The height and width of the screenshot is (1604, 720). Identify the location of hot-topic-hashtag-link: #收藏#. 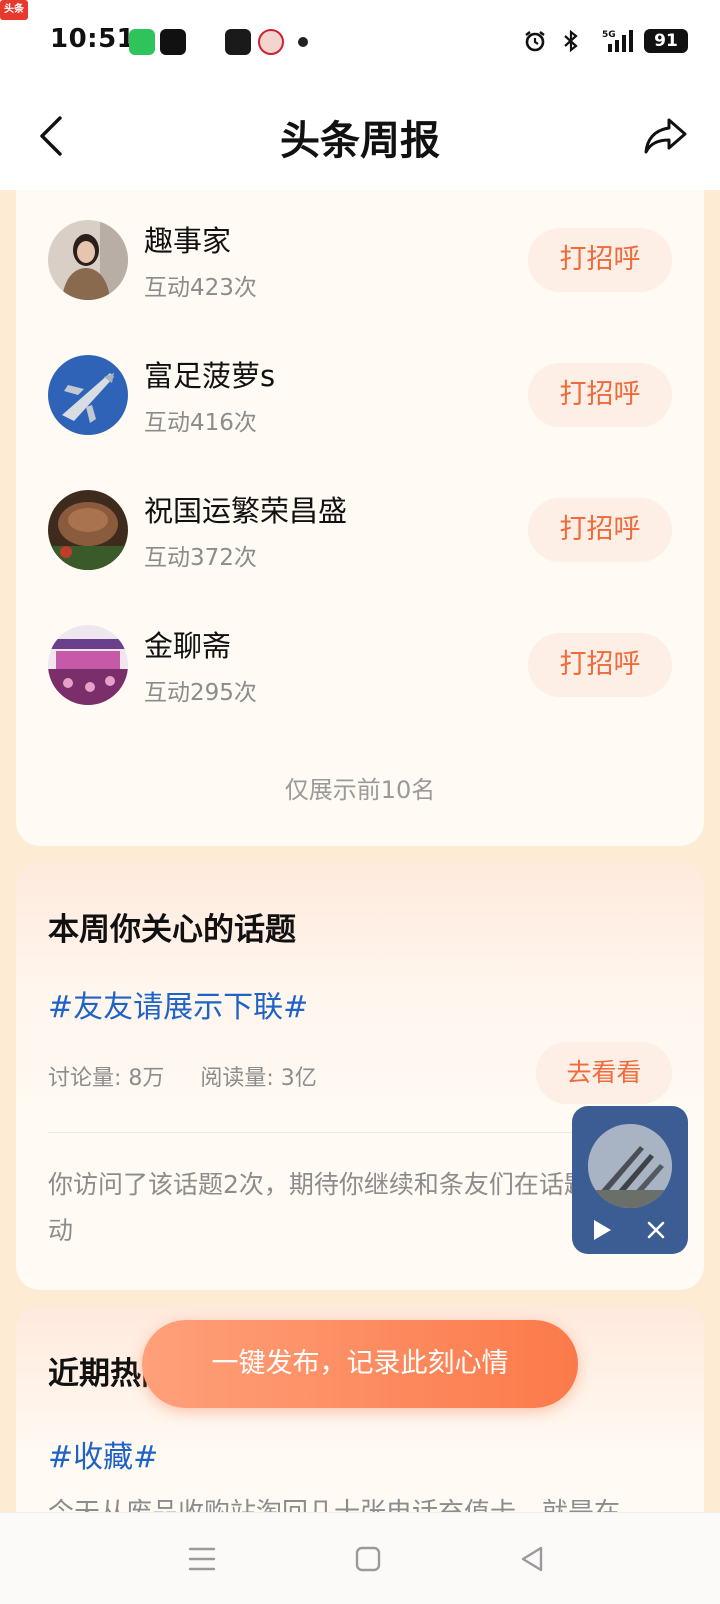
(103, 1454).